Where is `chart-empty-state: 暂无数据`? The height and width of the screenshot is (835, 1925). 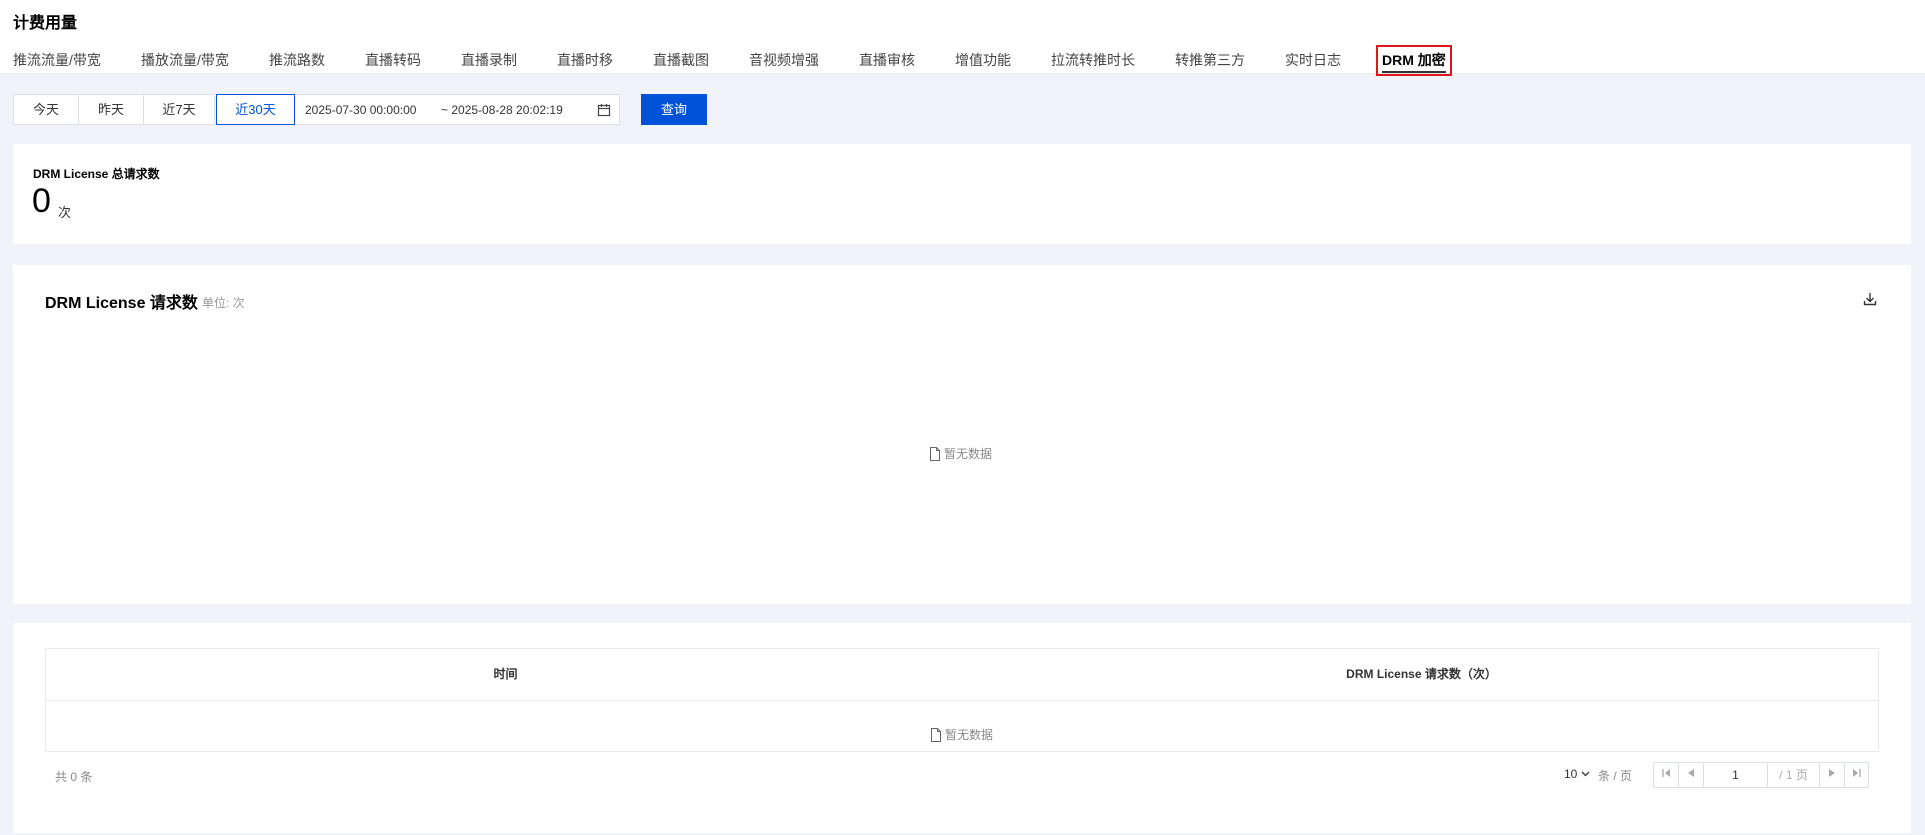 chart-empty-state: 暂无数据 is located at coordinates (960, 453).